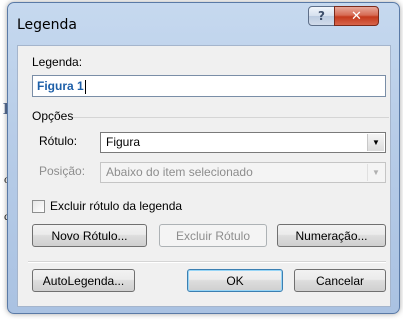  I want to click on position-dropdown: Abaixo do item selecionado ▼, so click(243, 172).